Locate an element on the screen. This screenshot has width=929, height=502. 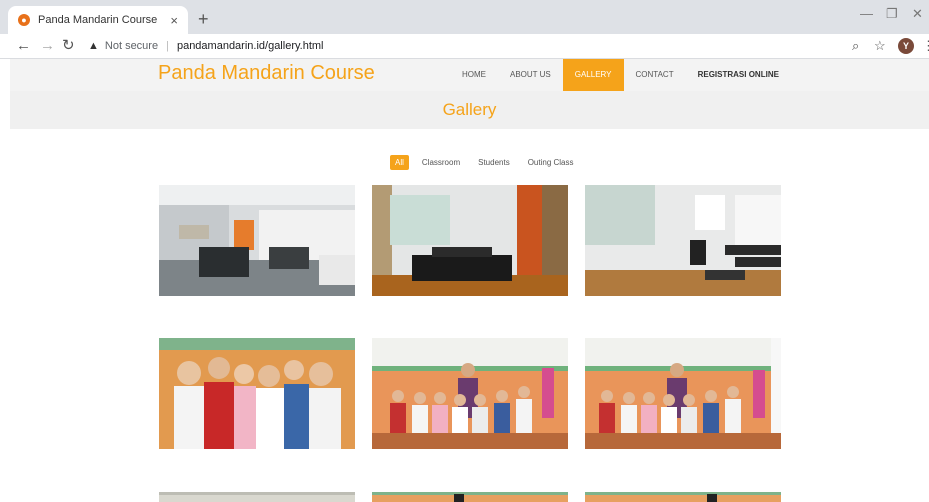
page-banner: Gallery is located at coordinates (469, 110).